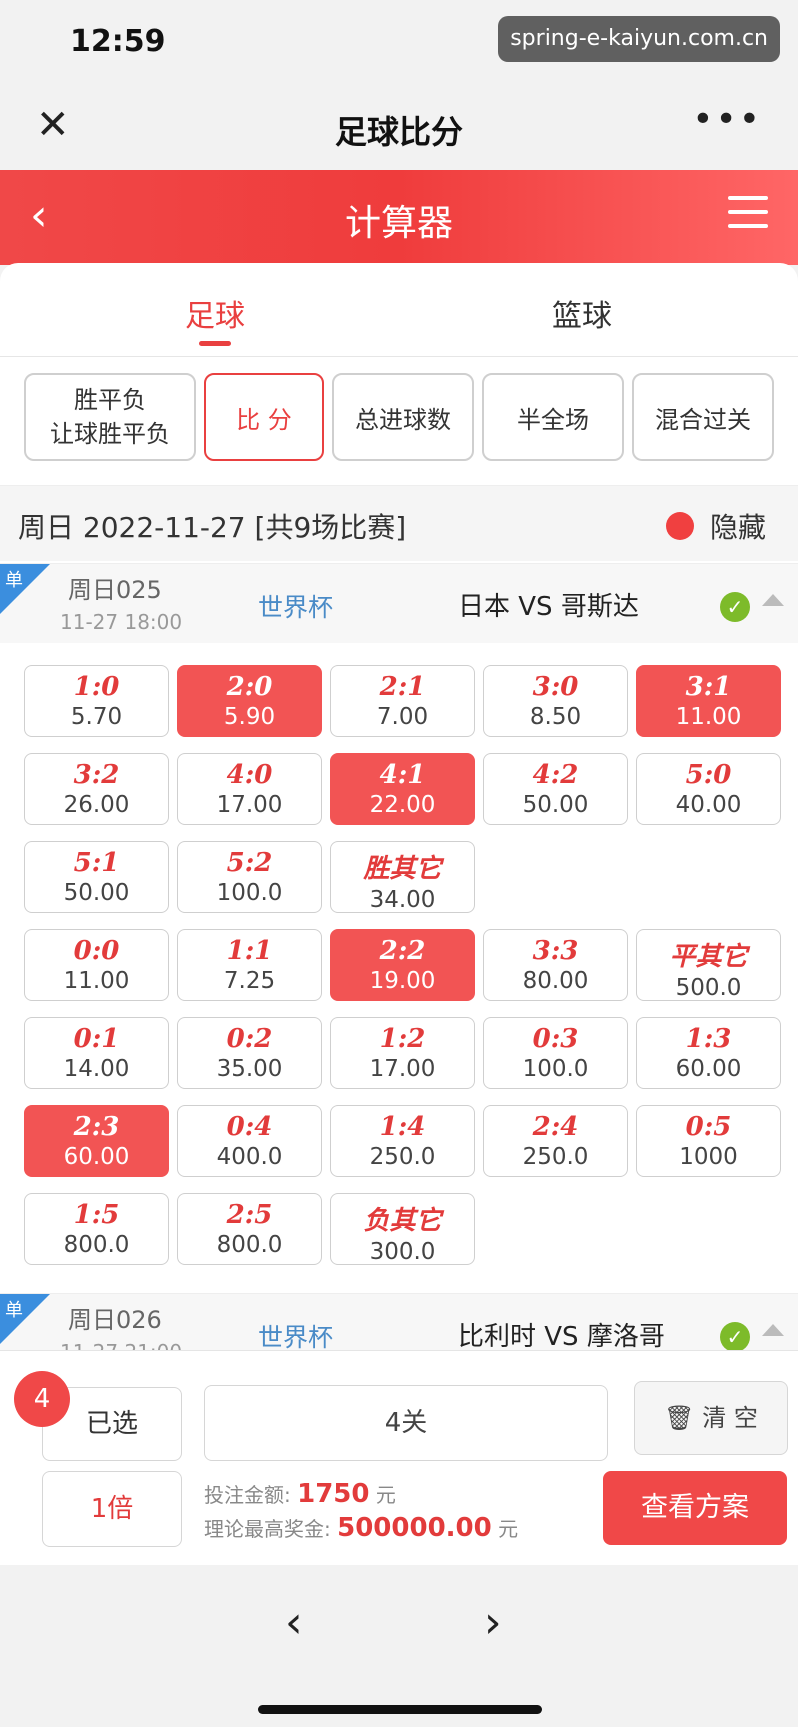  I want to click on browser-back-icon: ‹, so click(294, 1622).